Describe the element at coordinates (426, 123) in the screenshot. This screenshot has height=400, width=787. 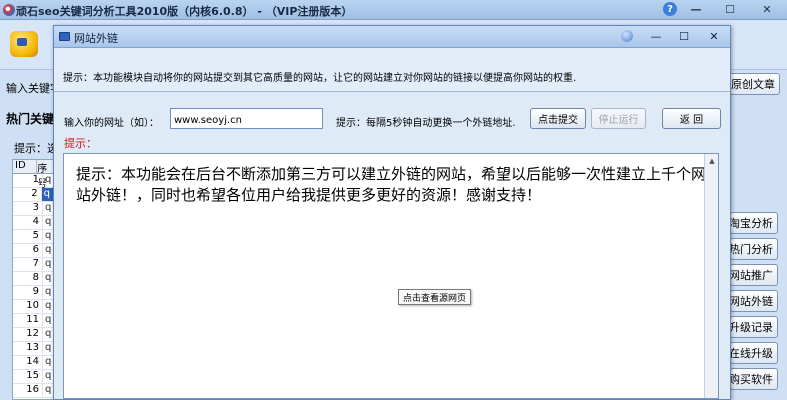
I see `interval-tip: 提示：每隔5秒钟自动更换一个外链地址.` at that location.